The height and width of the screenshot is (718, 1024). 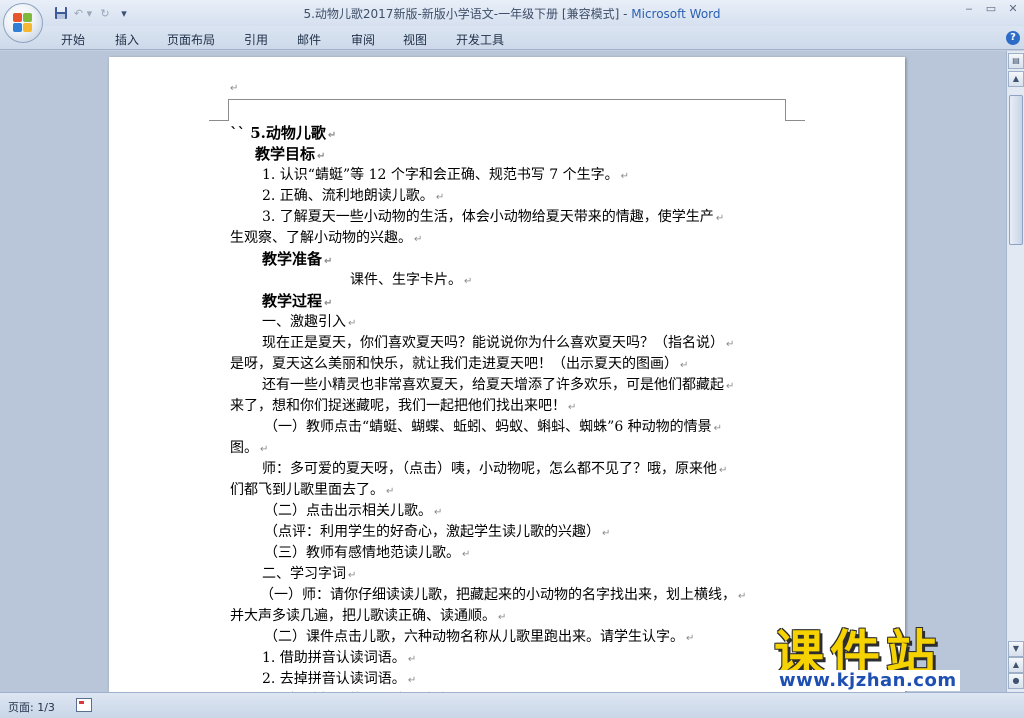 I want to click on document-line: 师：多可爱的夏天呀，（点击）咦，小动物呢，怎么都不见了？哦，原来他 ↵, so click(x=494, y=469).